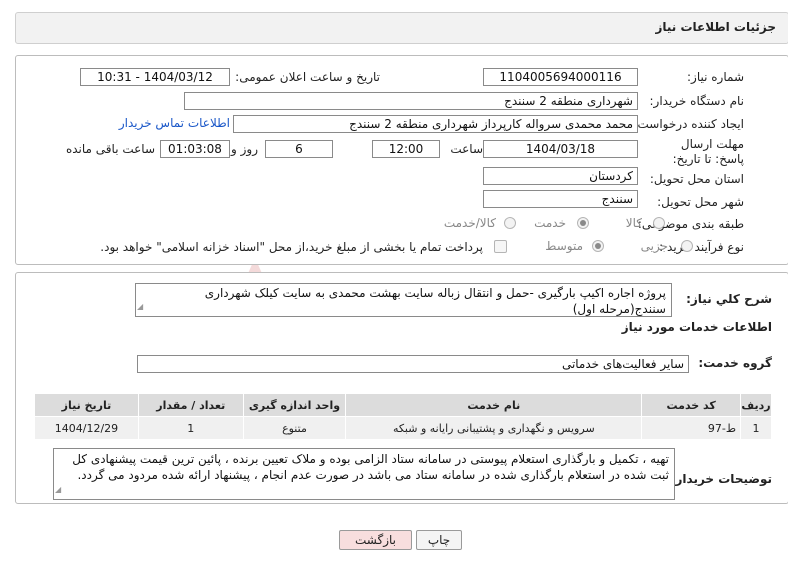 This screenshot has width=788, height=566. I want to click on col-header-row-number: ردیف, so click(756, 405).